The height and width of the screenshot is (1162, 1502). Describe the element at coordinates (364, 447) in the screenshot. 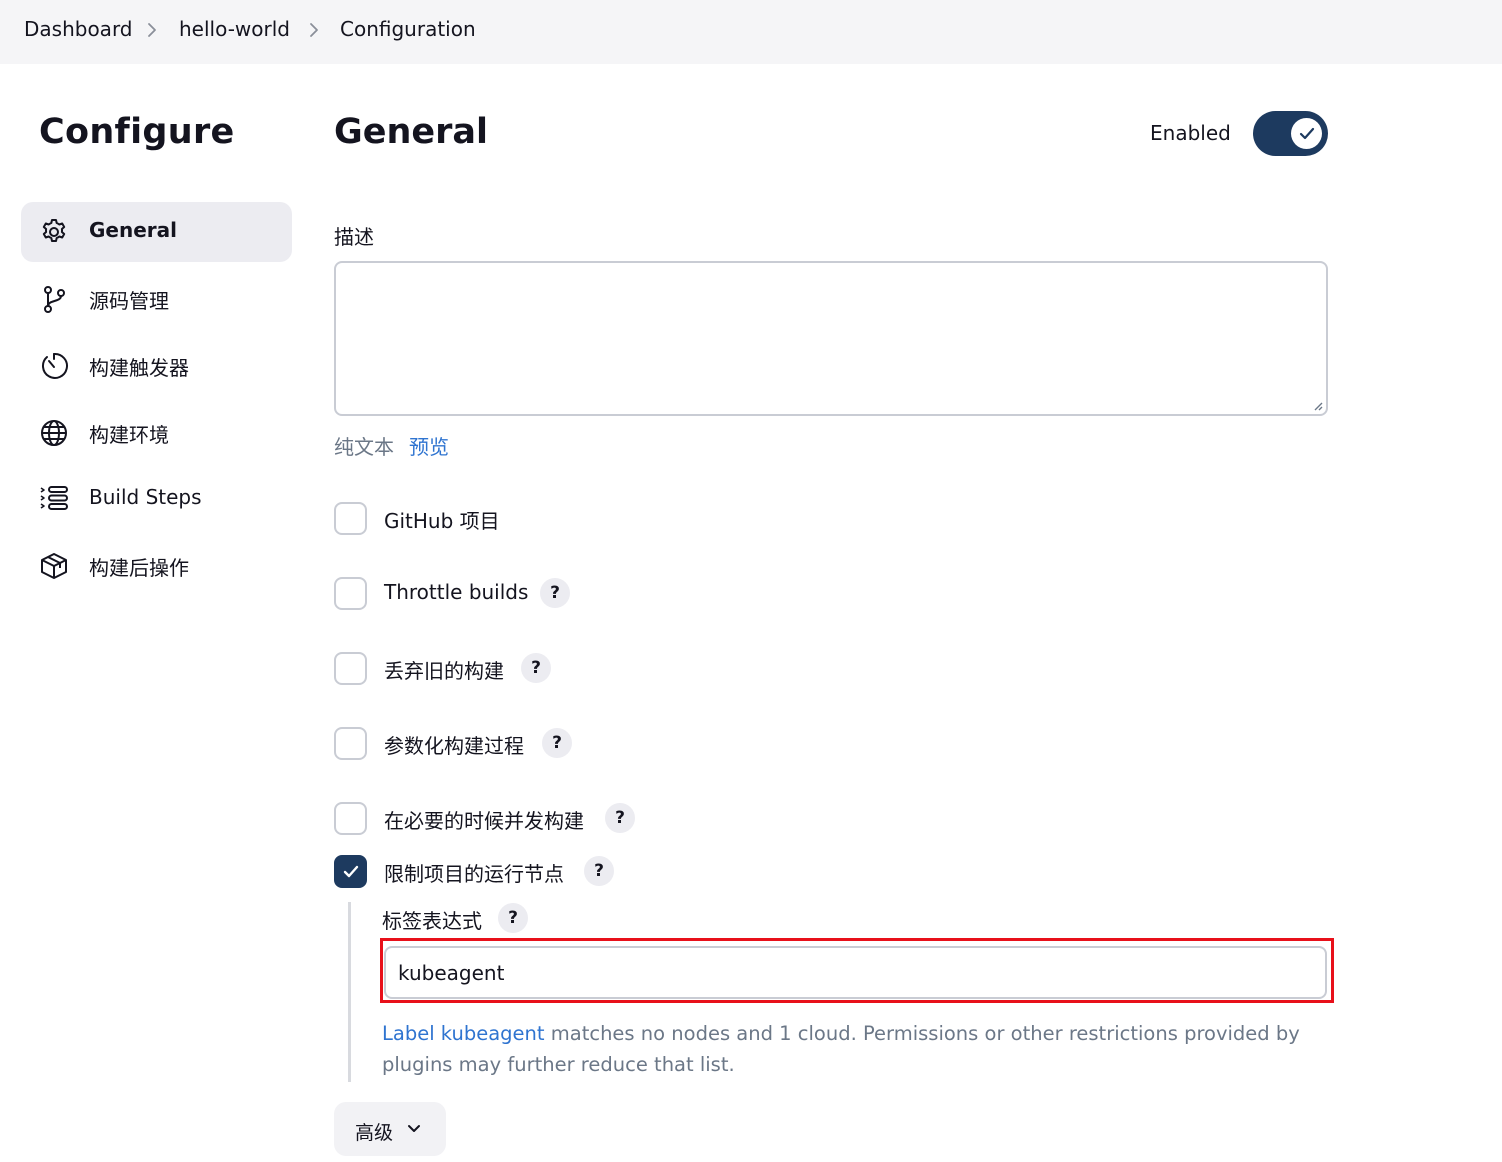

I see `plain-text-label: 纯文本` at that location.